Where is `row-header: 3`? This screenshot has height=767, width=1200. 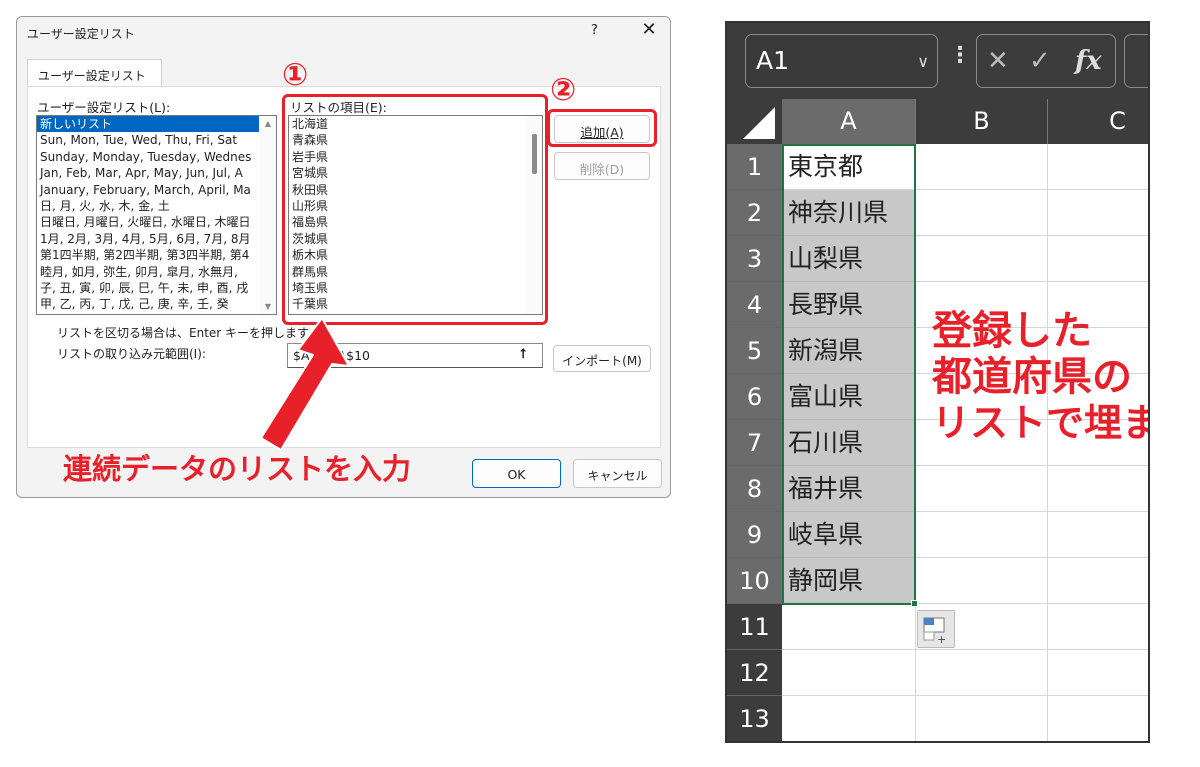
row-header: 3 is located at coordinates (754, 259).